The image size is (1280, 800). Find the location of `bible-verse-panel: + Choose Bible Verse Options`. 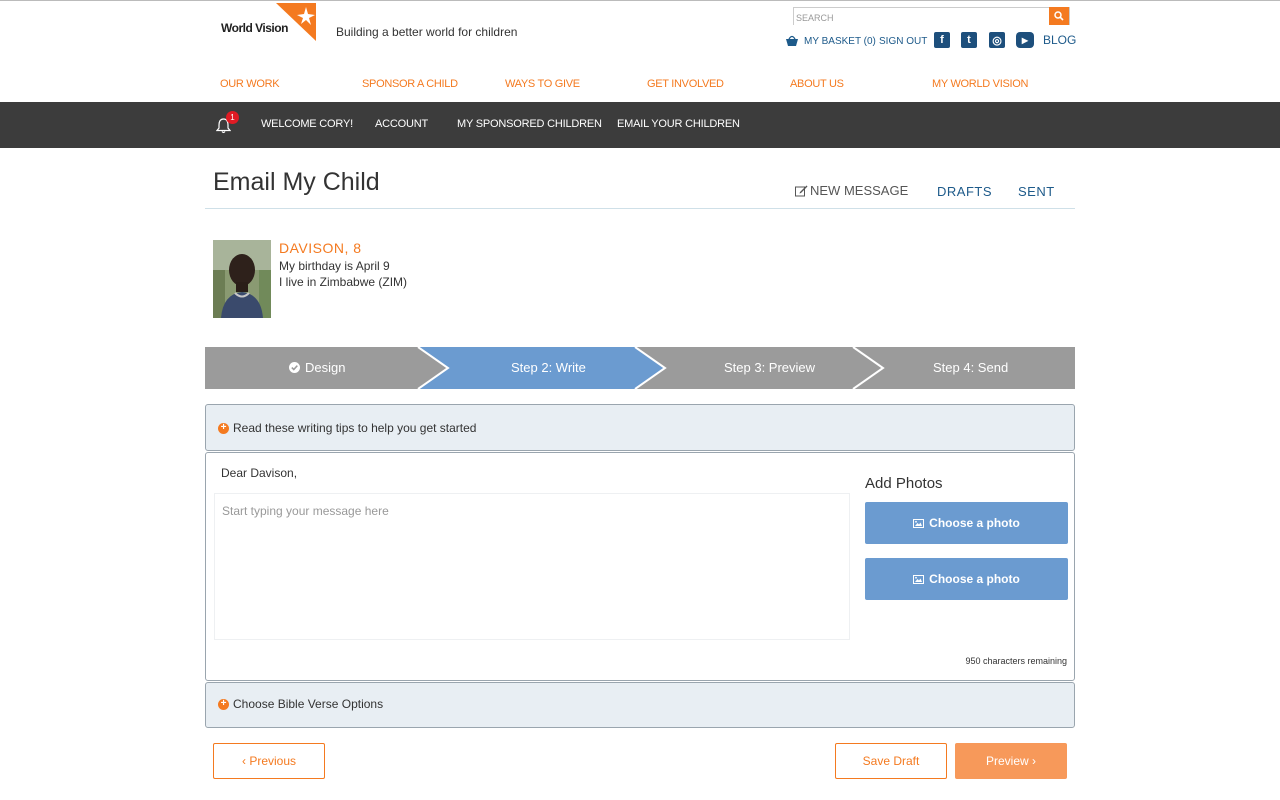

bible-verse-panel: + Choose Bible Verse Options is located at coordinates (640, 705).